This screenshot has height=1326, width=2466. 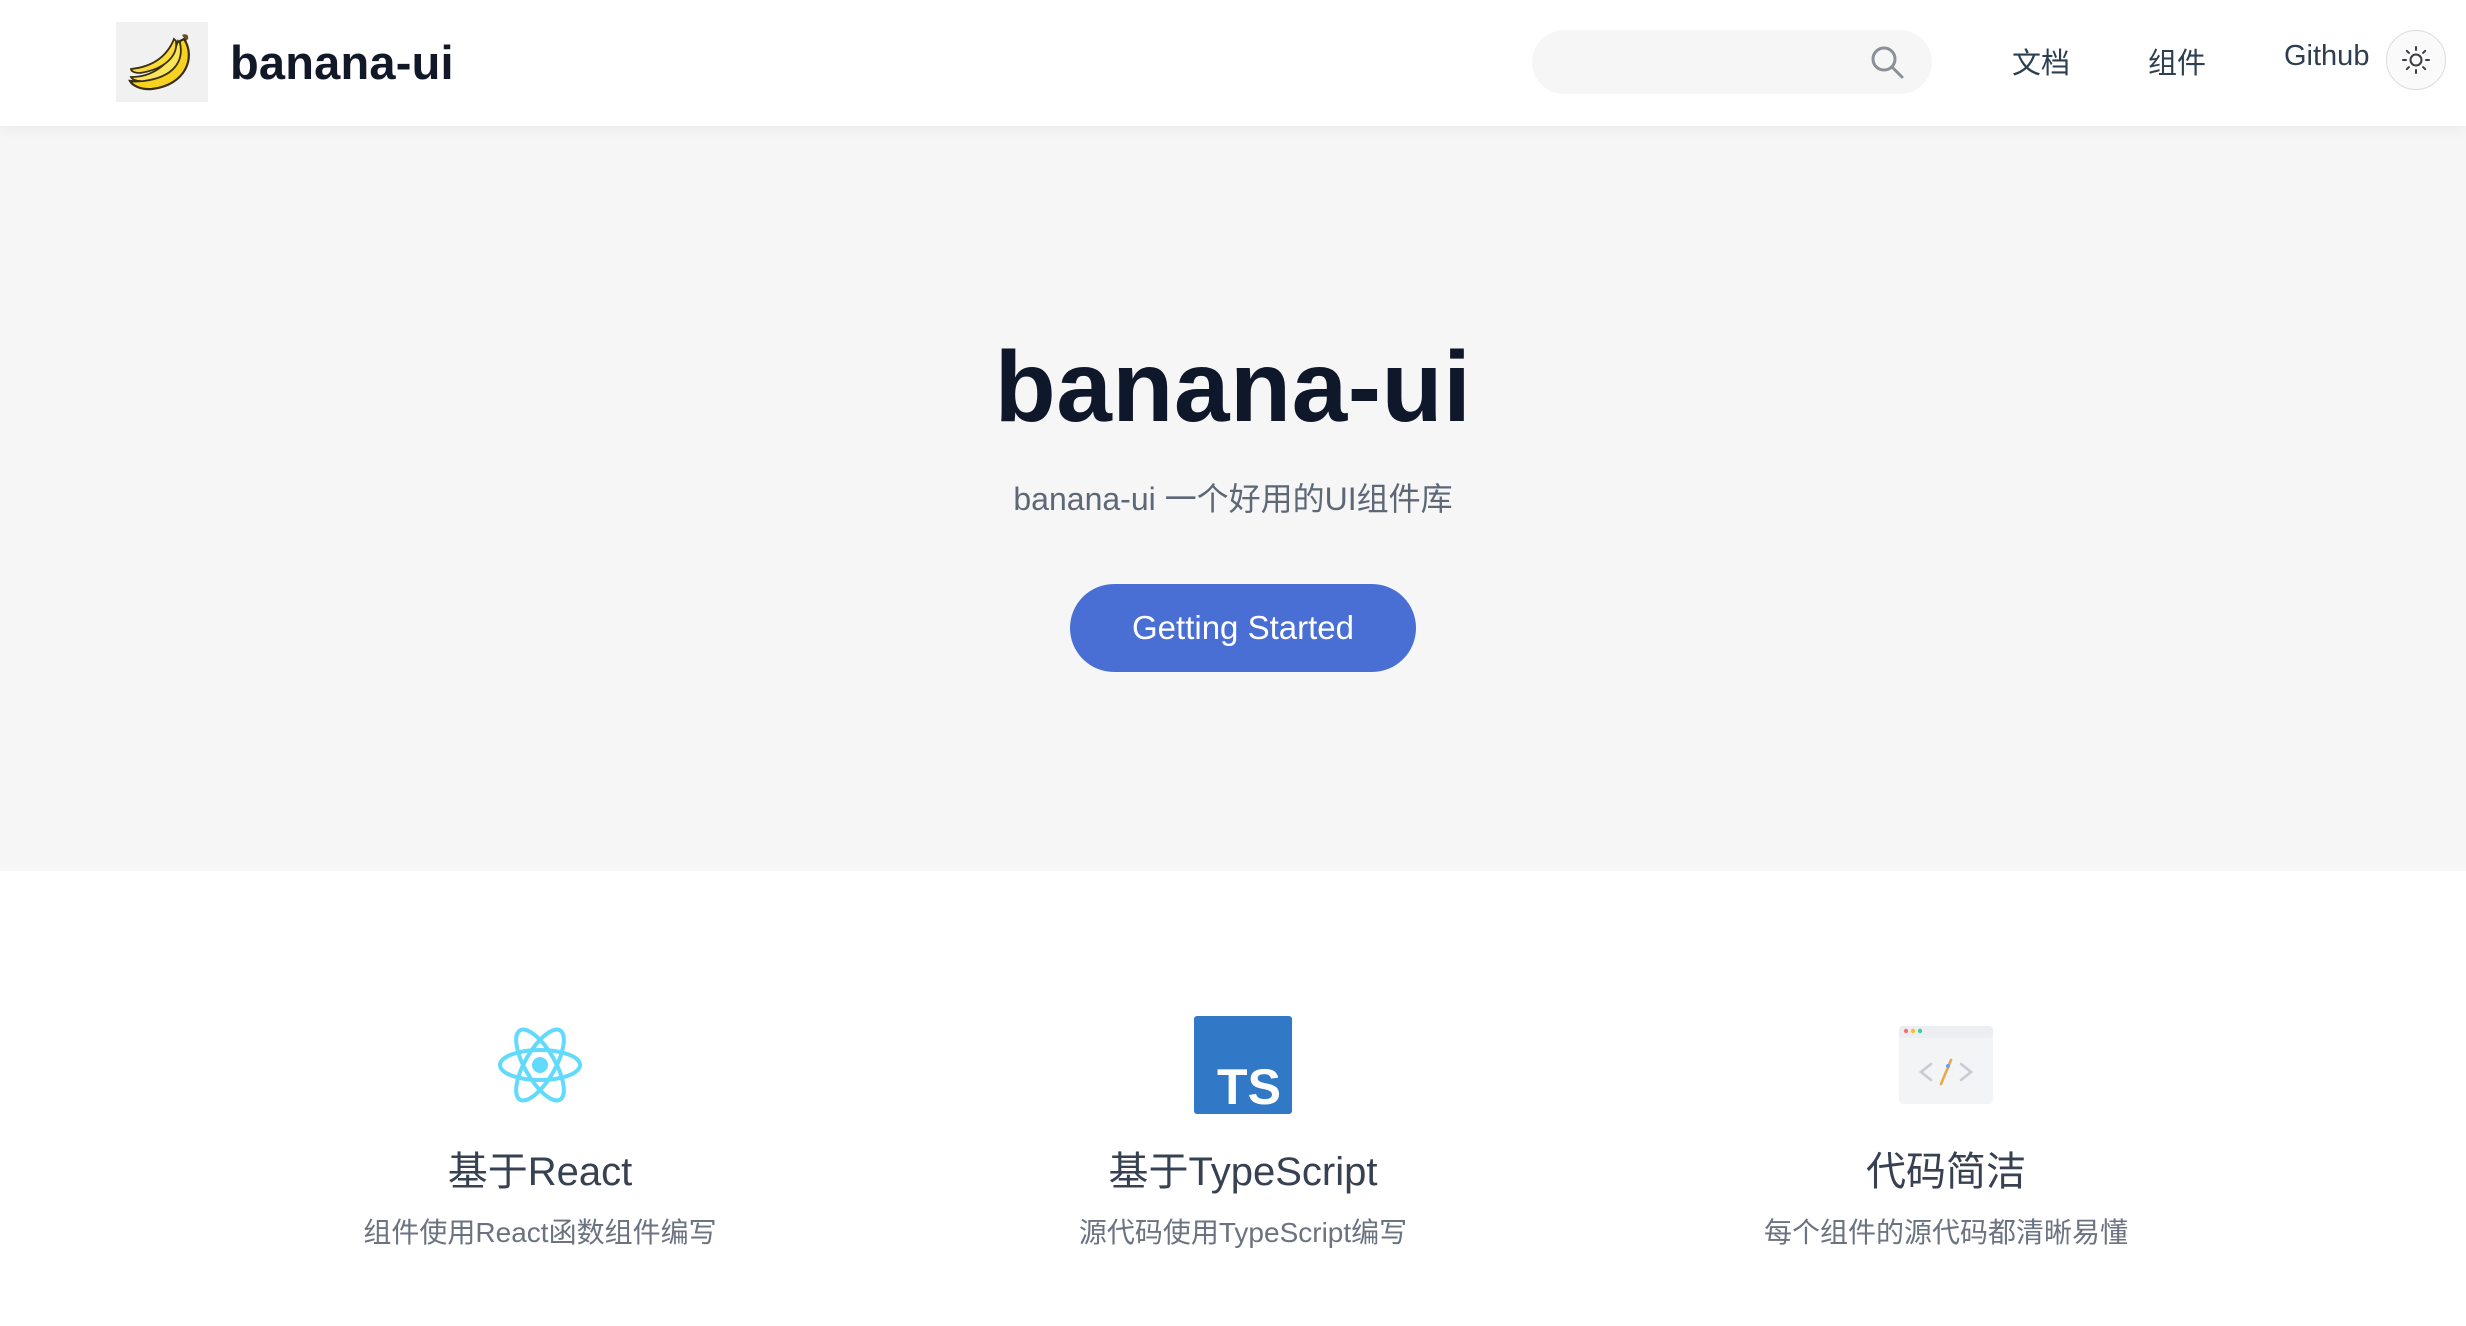 I want to click on brand-link: banana-ui, so click(x=285, y=62).